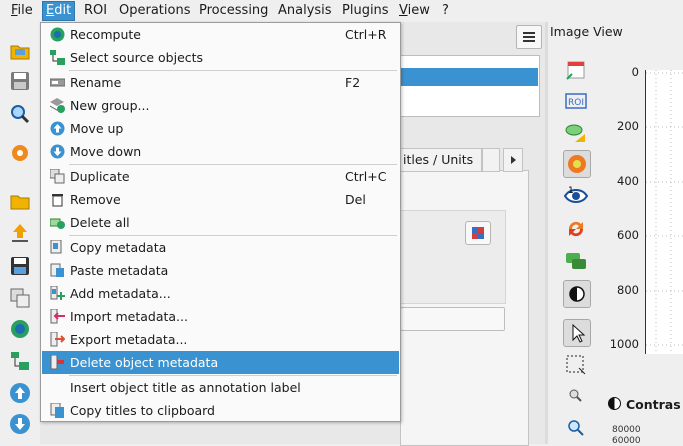  Describe the element at coordinates (22, 11) in the screenshot. I see `menu-file: File` at that location.